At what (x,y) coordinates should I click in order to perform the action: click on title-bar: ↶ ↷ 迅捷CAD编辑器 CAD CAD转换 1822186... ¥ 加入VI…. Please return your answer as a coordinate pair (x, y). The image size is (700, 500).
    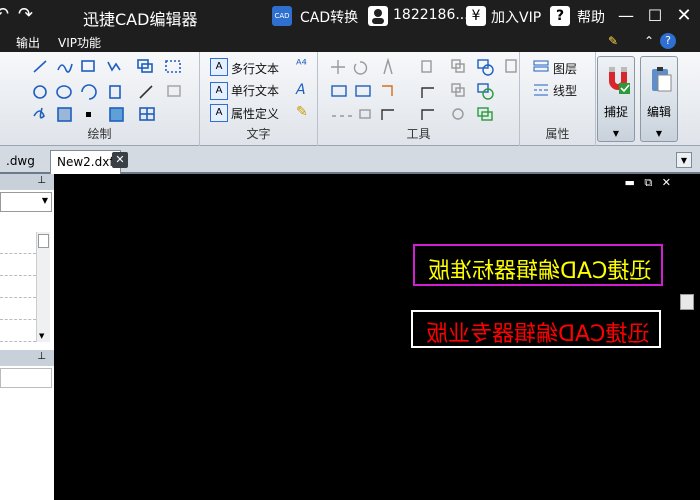
    Looking at the image, I should click on (350, 16).